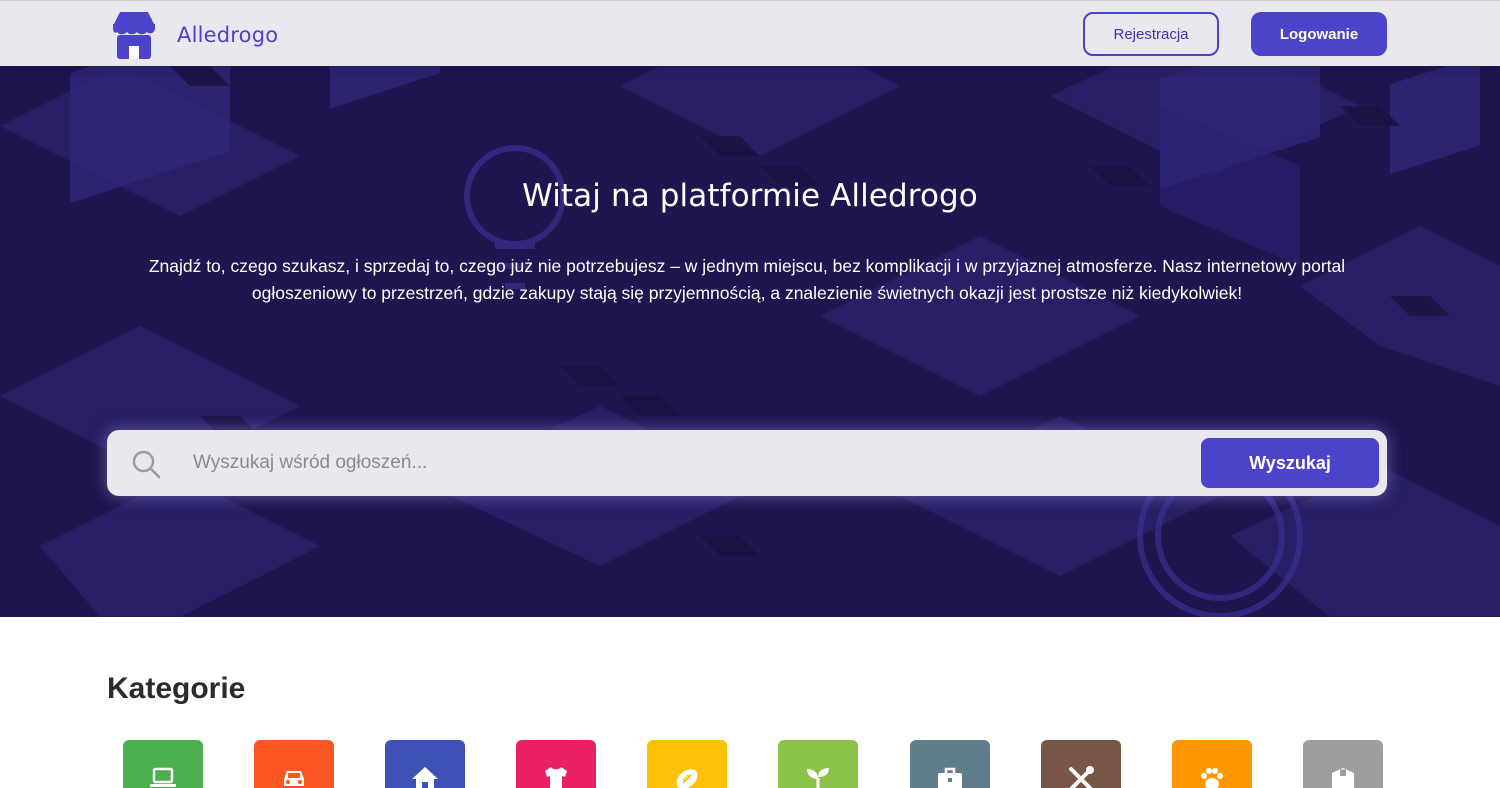 This screenshot has height=788, width=1500. I want to click on tshirt-icon, so click(556, 777).